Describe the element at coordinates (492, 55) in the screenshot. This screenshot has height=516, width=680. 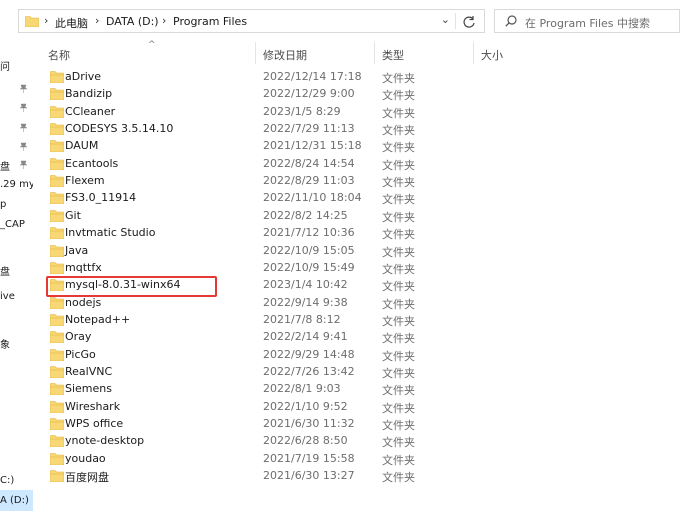
I see `column-header-size: 大小` at that location.